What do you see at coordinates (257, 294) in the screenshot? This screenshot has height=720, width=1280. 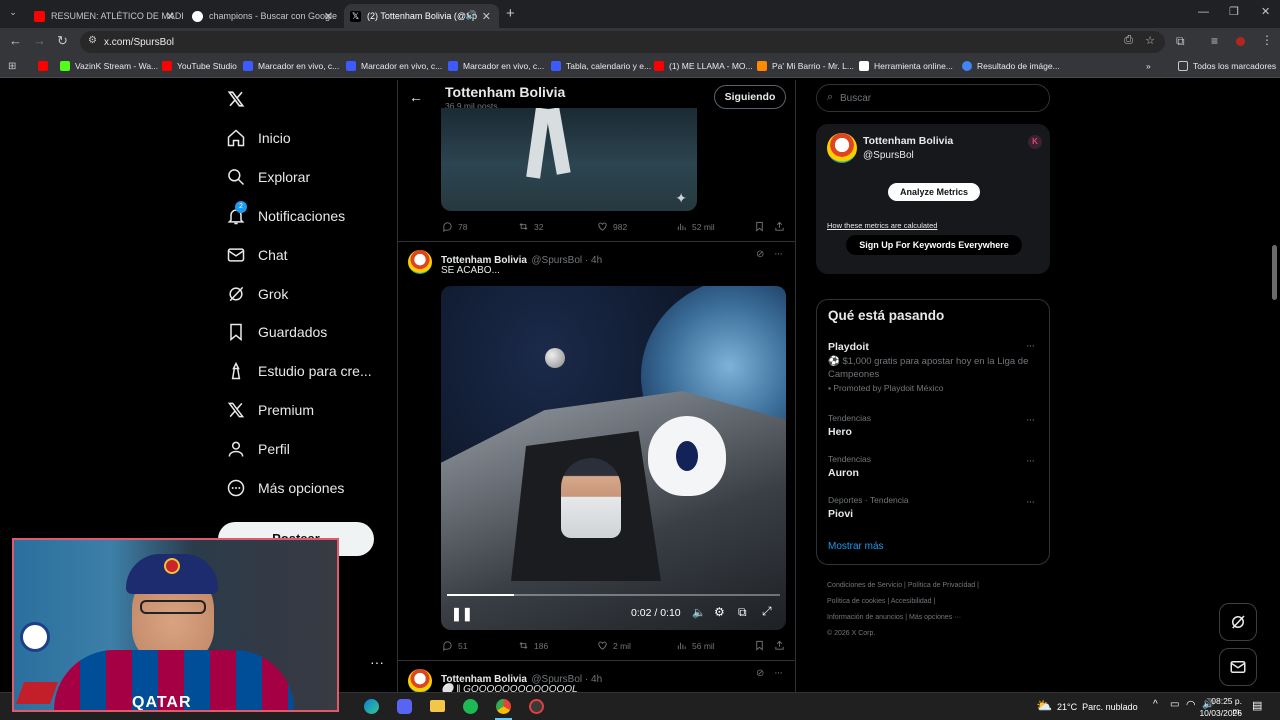 I see `sidebar-item-grok: Grok` at bounding box center [257, 294].